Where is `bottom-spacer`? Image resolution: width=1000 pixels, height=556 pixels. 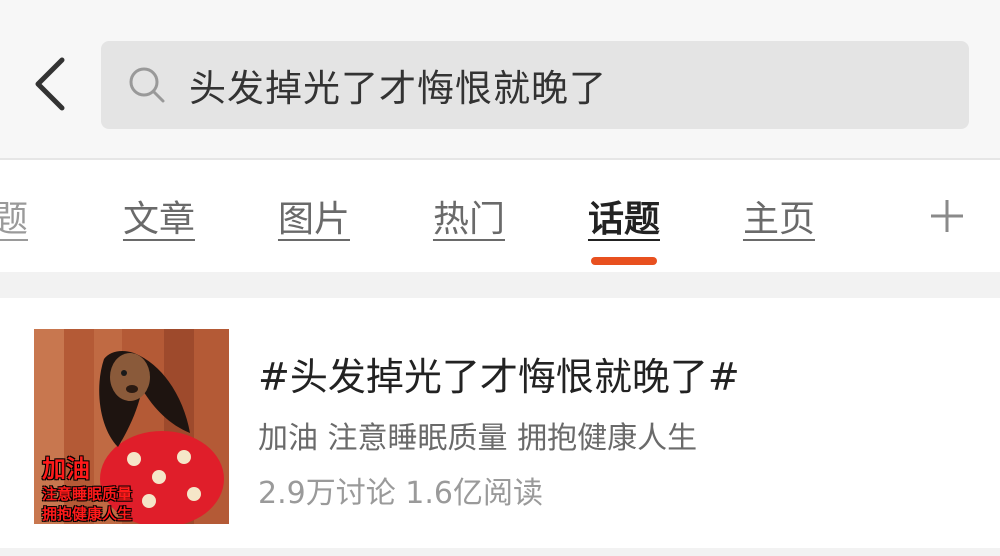
bottom-spacer is located at coordinates (500, 552).